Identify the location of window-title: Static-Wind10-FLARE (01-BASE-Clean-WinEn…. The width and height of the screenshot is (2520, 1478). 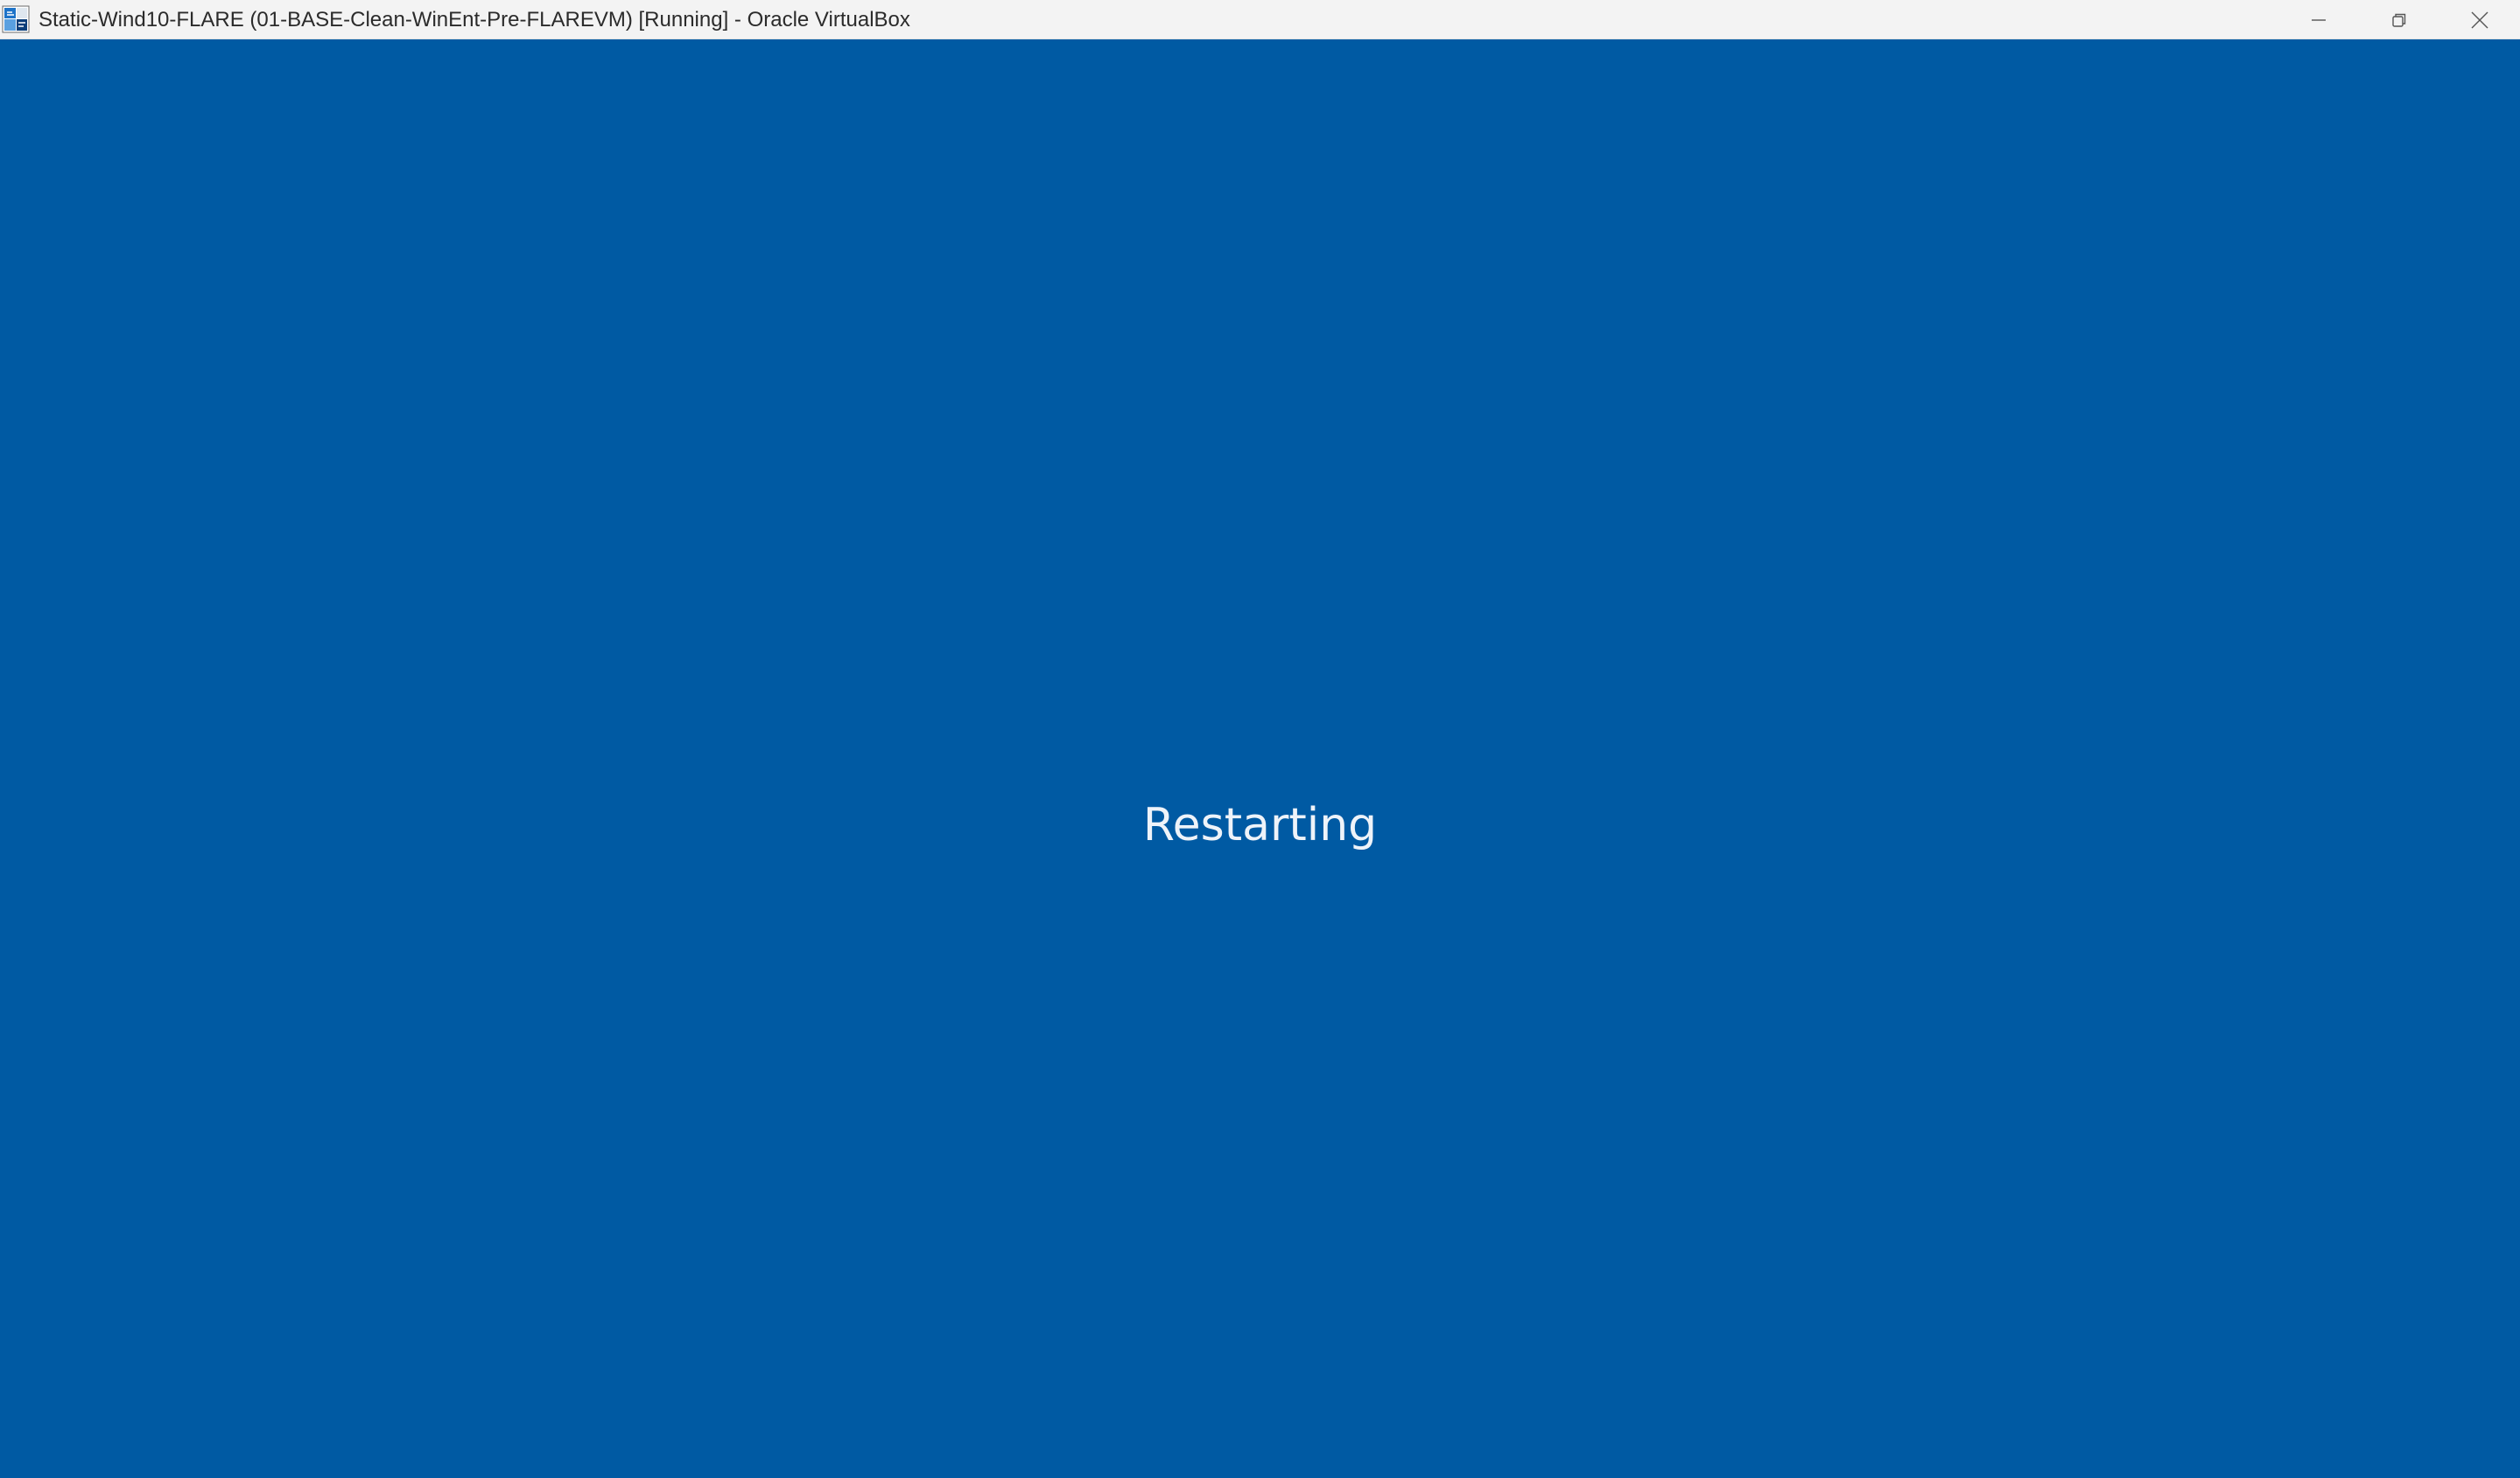
(474, 20).